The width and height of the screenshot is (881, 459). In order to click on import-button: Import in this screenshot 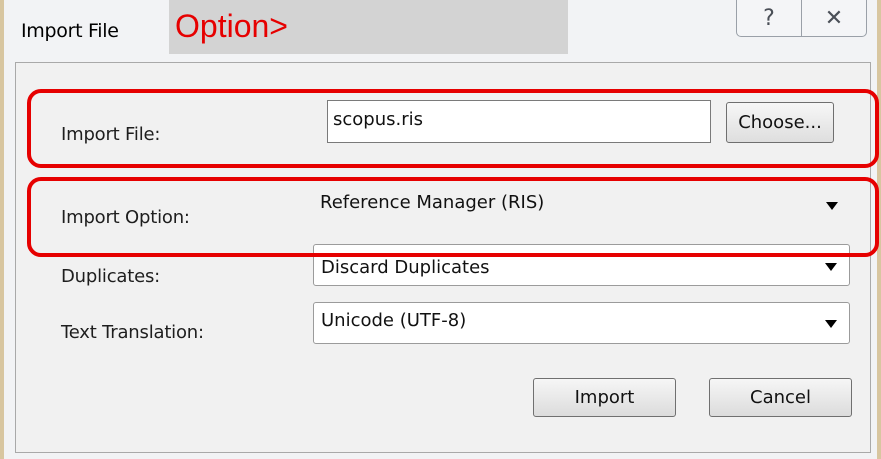, I will do `click(604, 397)`.